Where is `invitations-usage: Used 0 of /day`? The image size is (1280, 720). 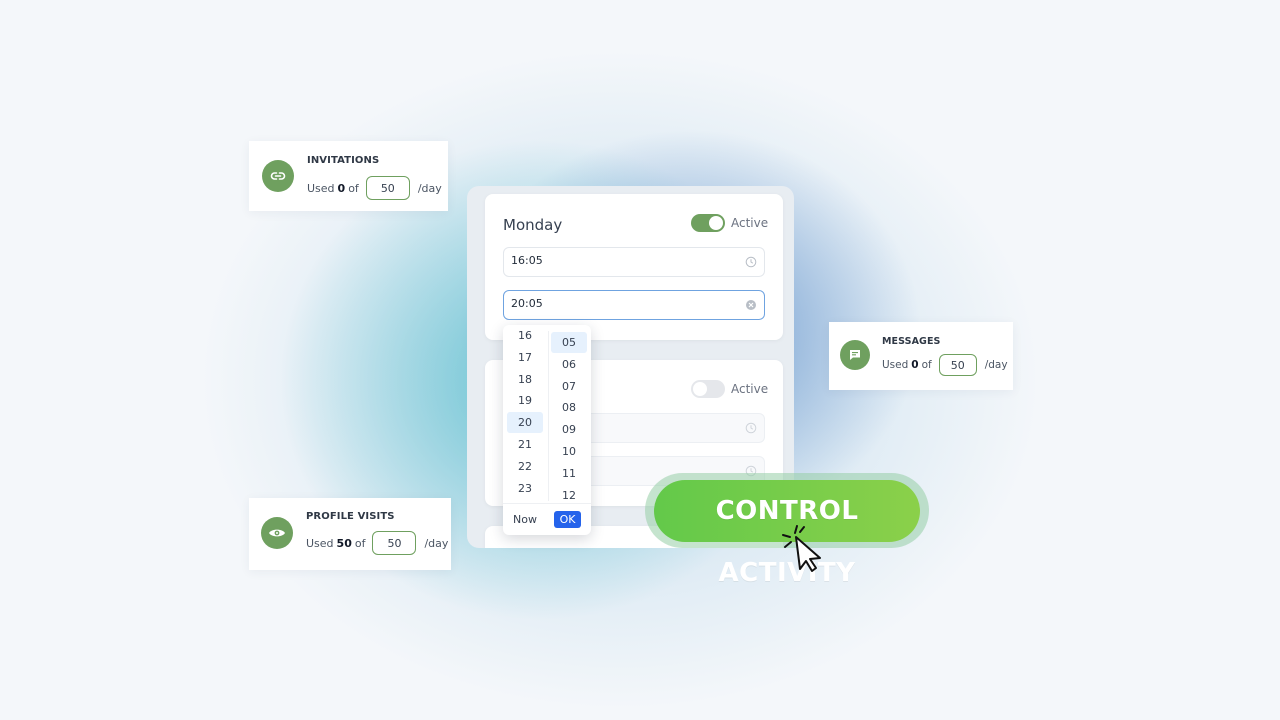 invitations-usage: Used 0 of /day is located at coordinates (374, 188).